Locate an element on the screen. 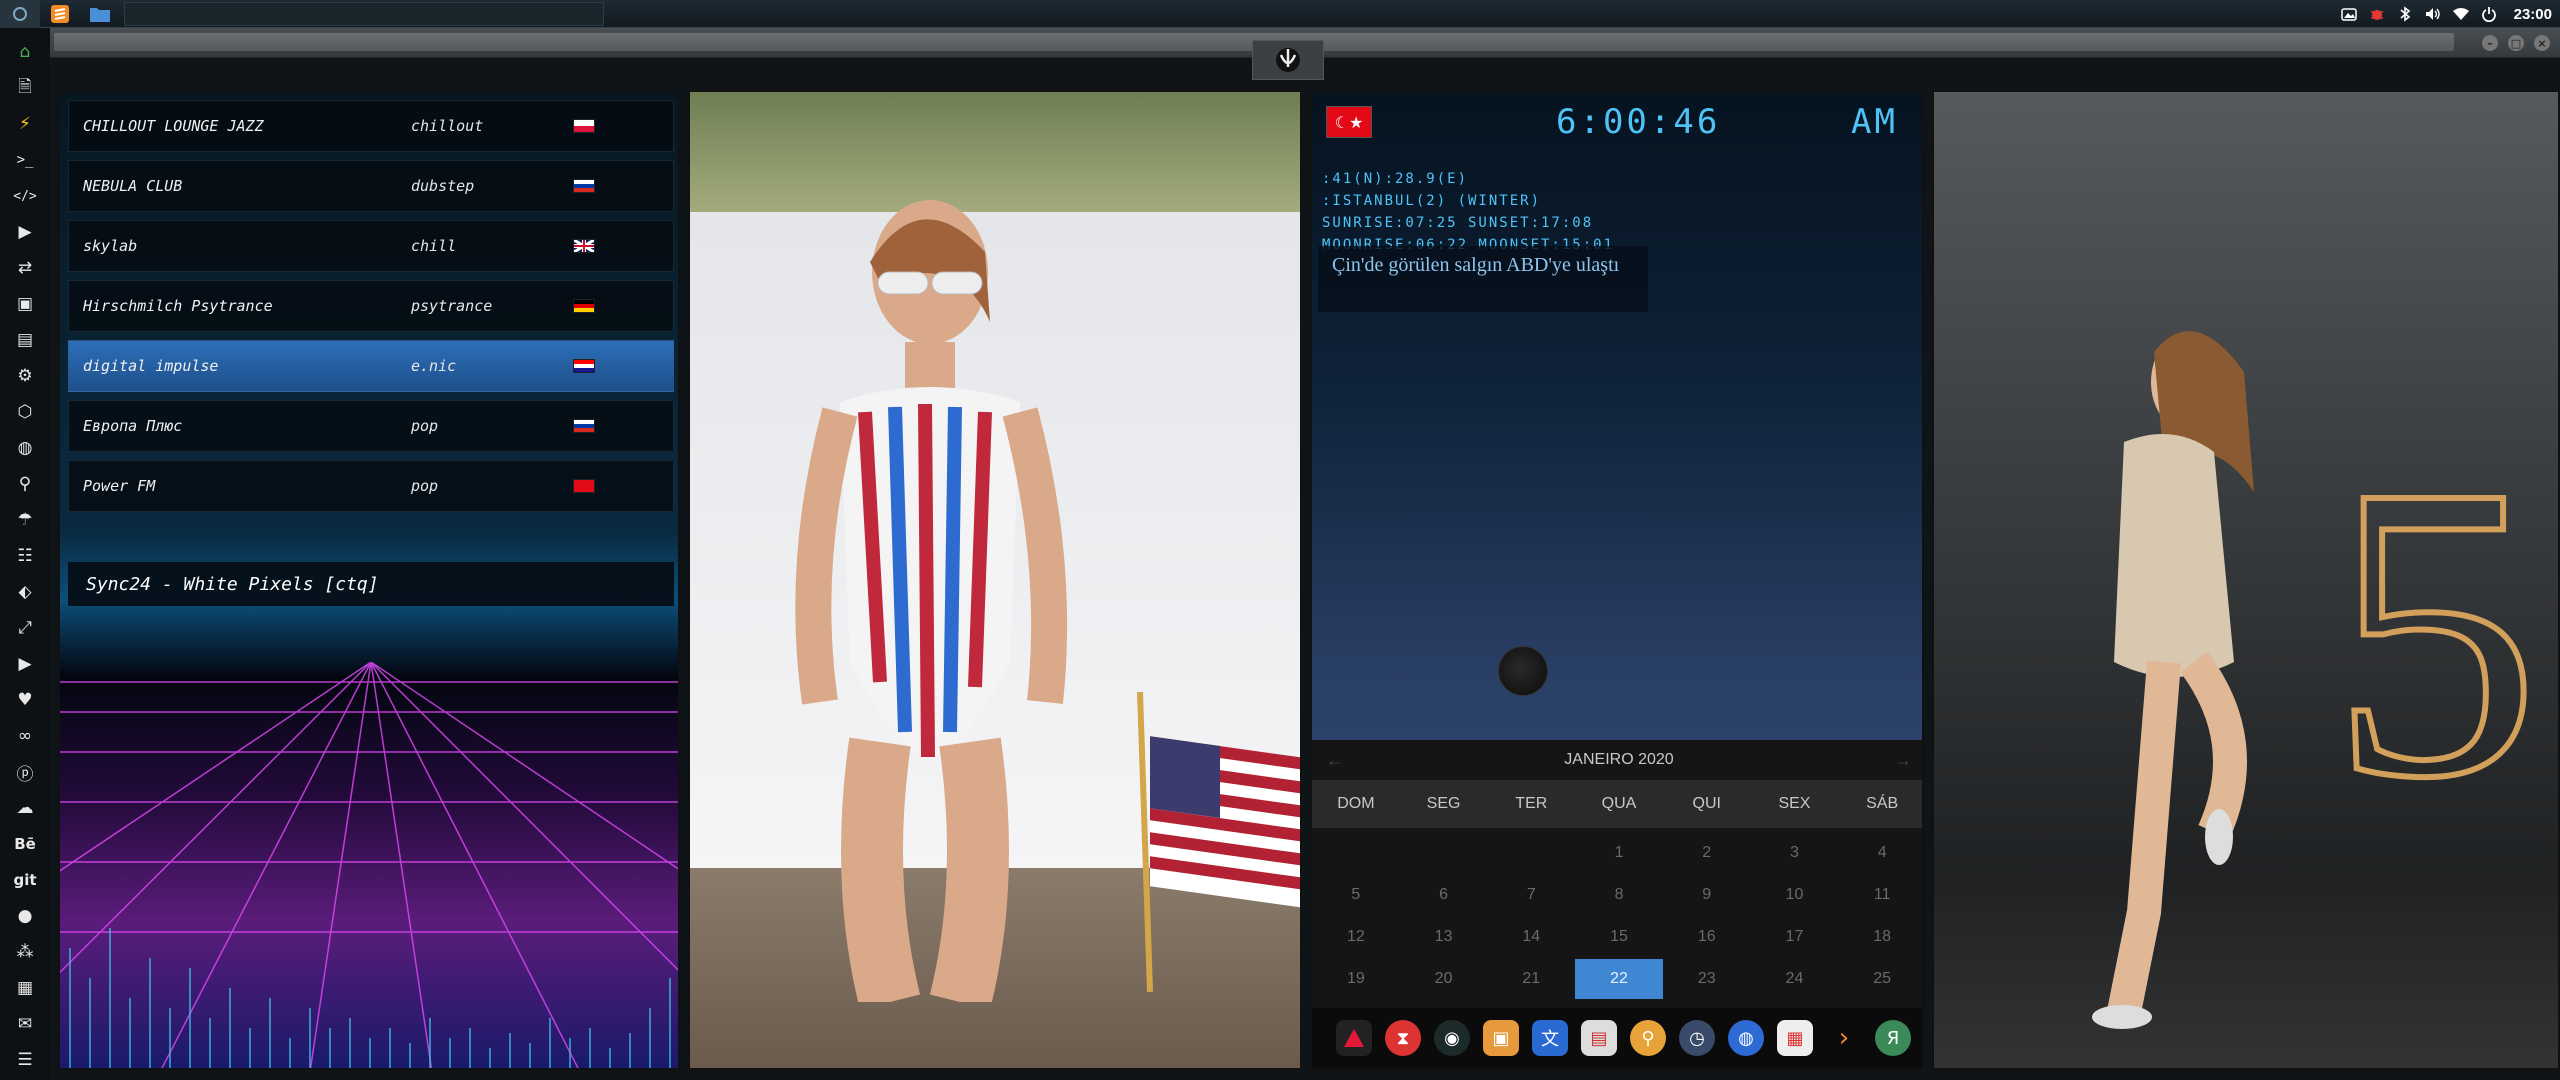  calendar-day: 12 is located at coordinates (1356, 937).